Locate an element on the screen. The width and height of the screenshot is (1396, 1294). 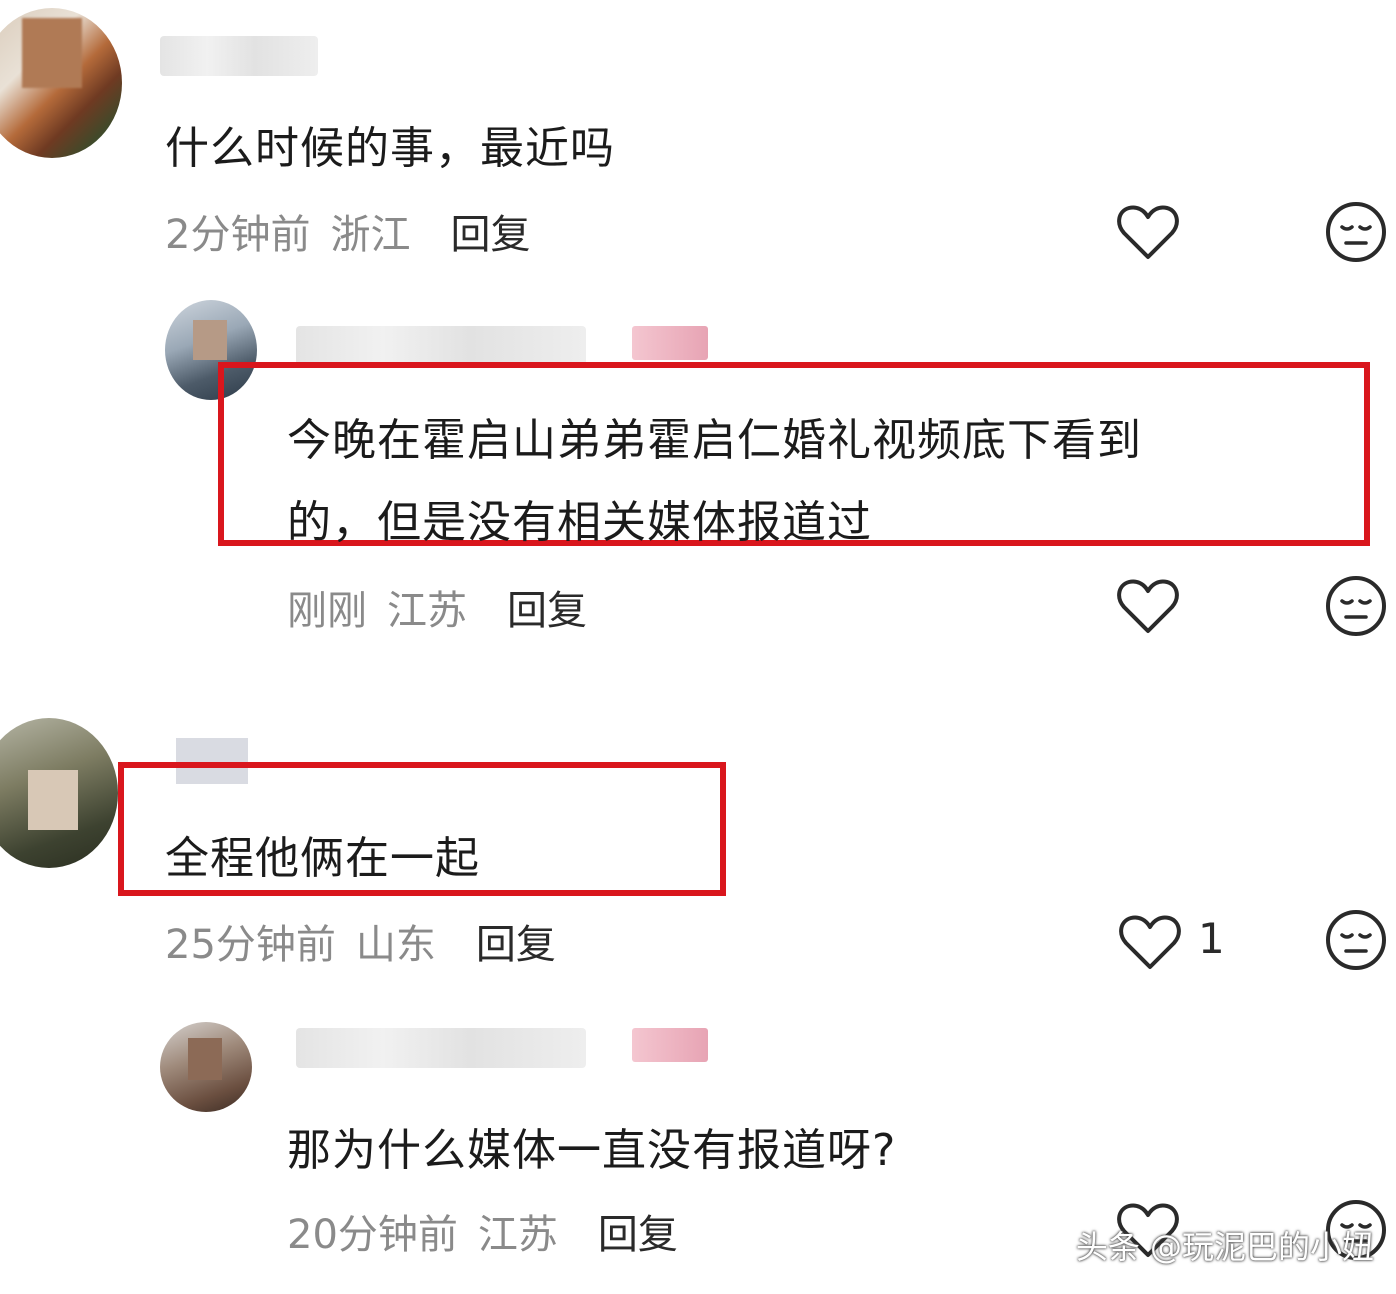
comment-time: 2分钟前 is located at coordinates (238, 235).